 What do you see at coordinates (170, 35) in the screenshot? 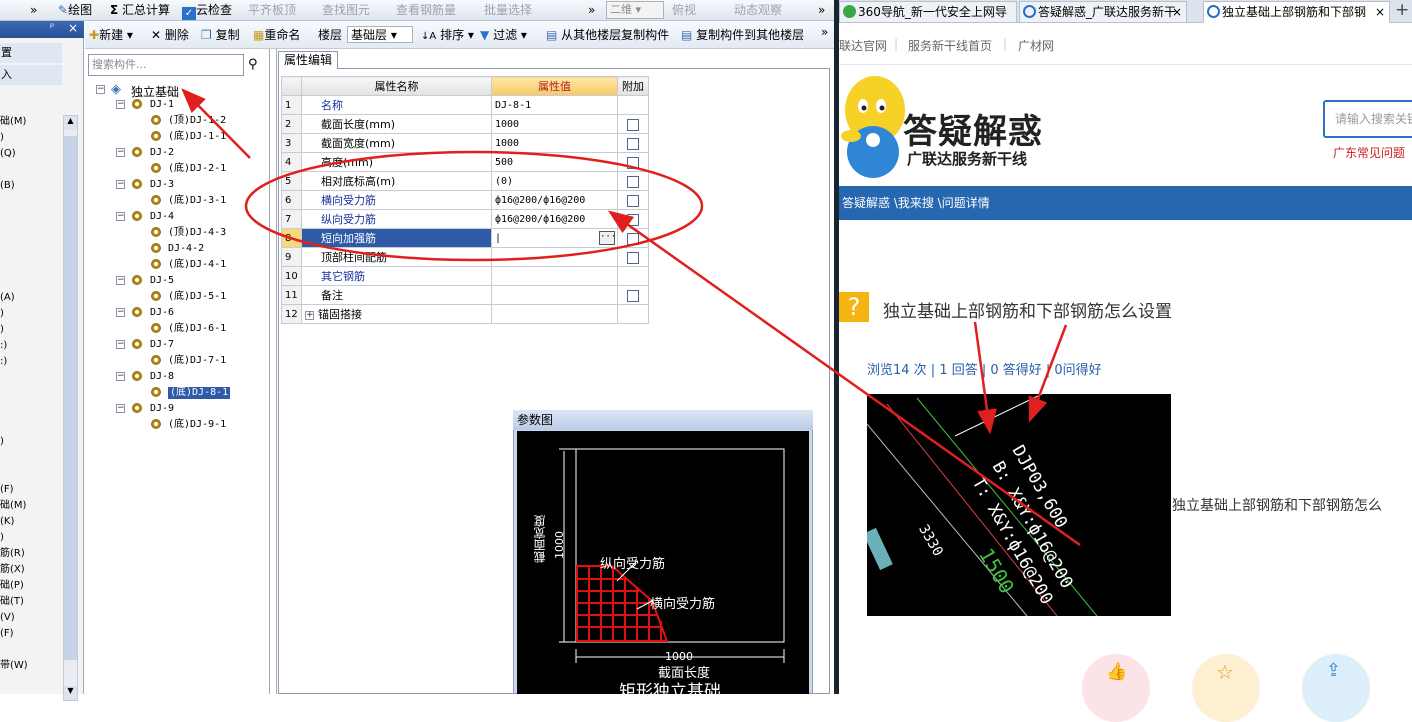
I see `delete-button: ✕ 删除` at bounding box center [170, 35].